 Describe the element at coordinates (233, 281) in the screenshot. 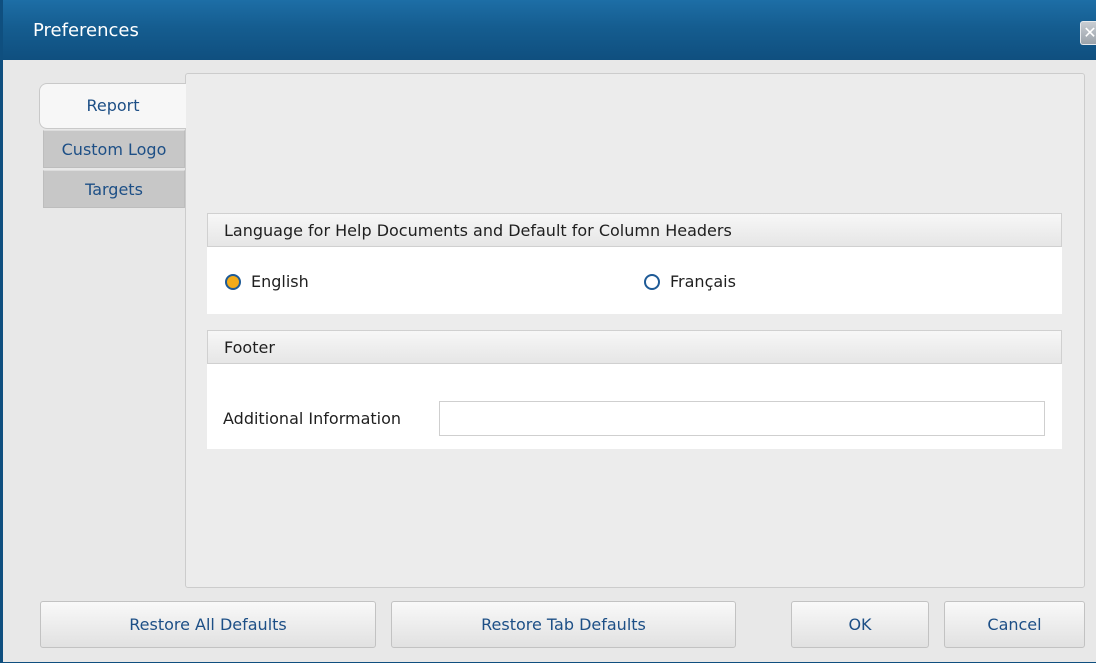

I see `radio-selected-icon` at that location.